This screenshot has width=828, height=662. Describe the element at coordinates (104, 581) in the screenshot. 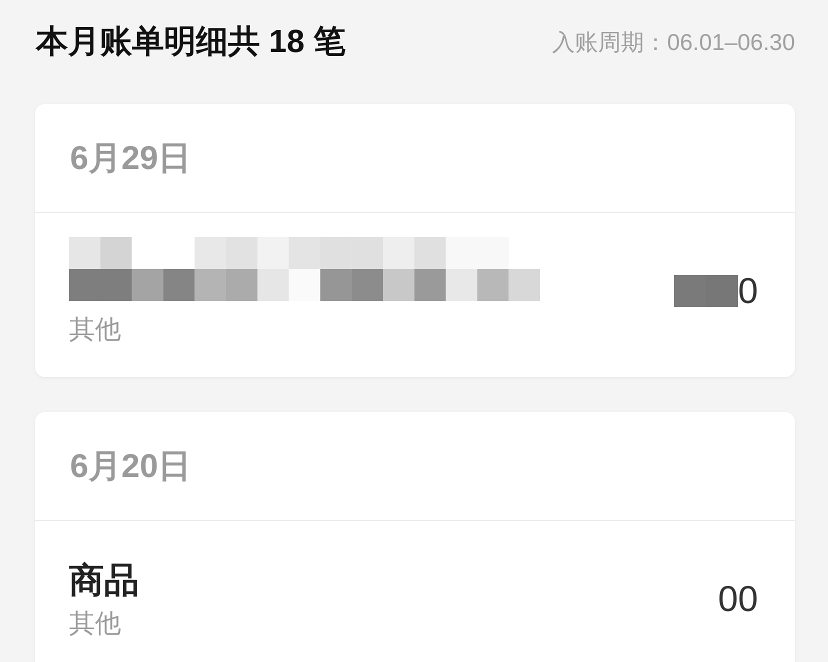

I see `item-title: 商品` at that location.